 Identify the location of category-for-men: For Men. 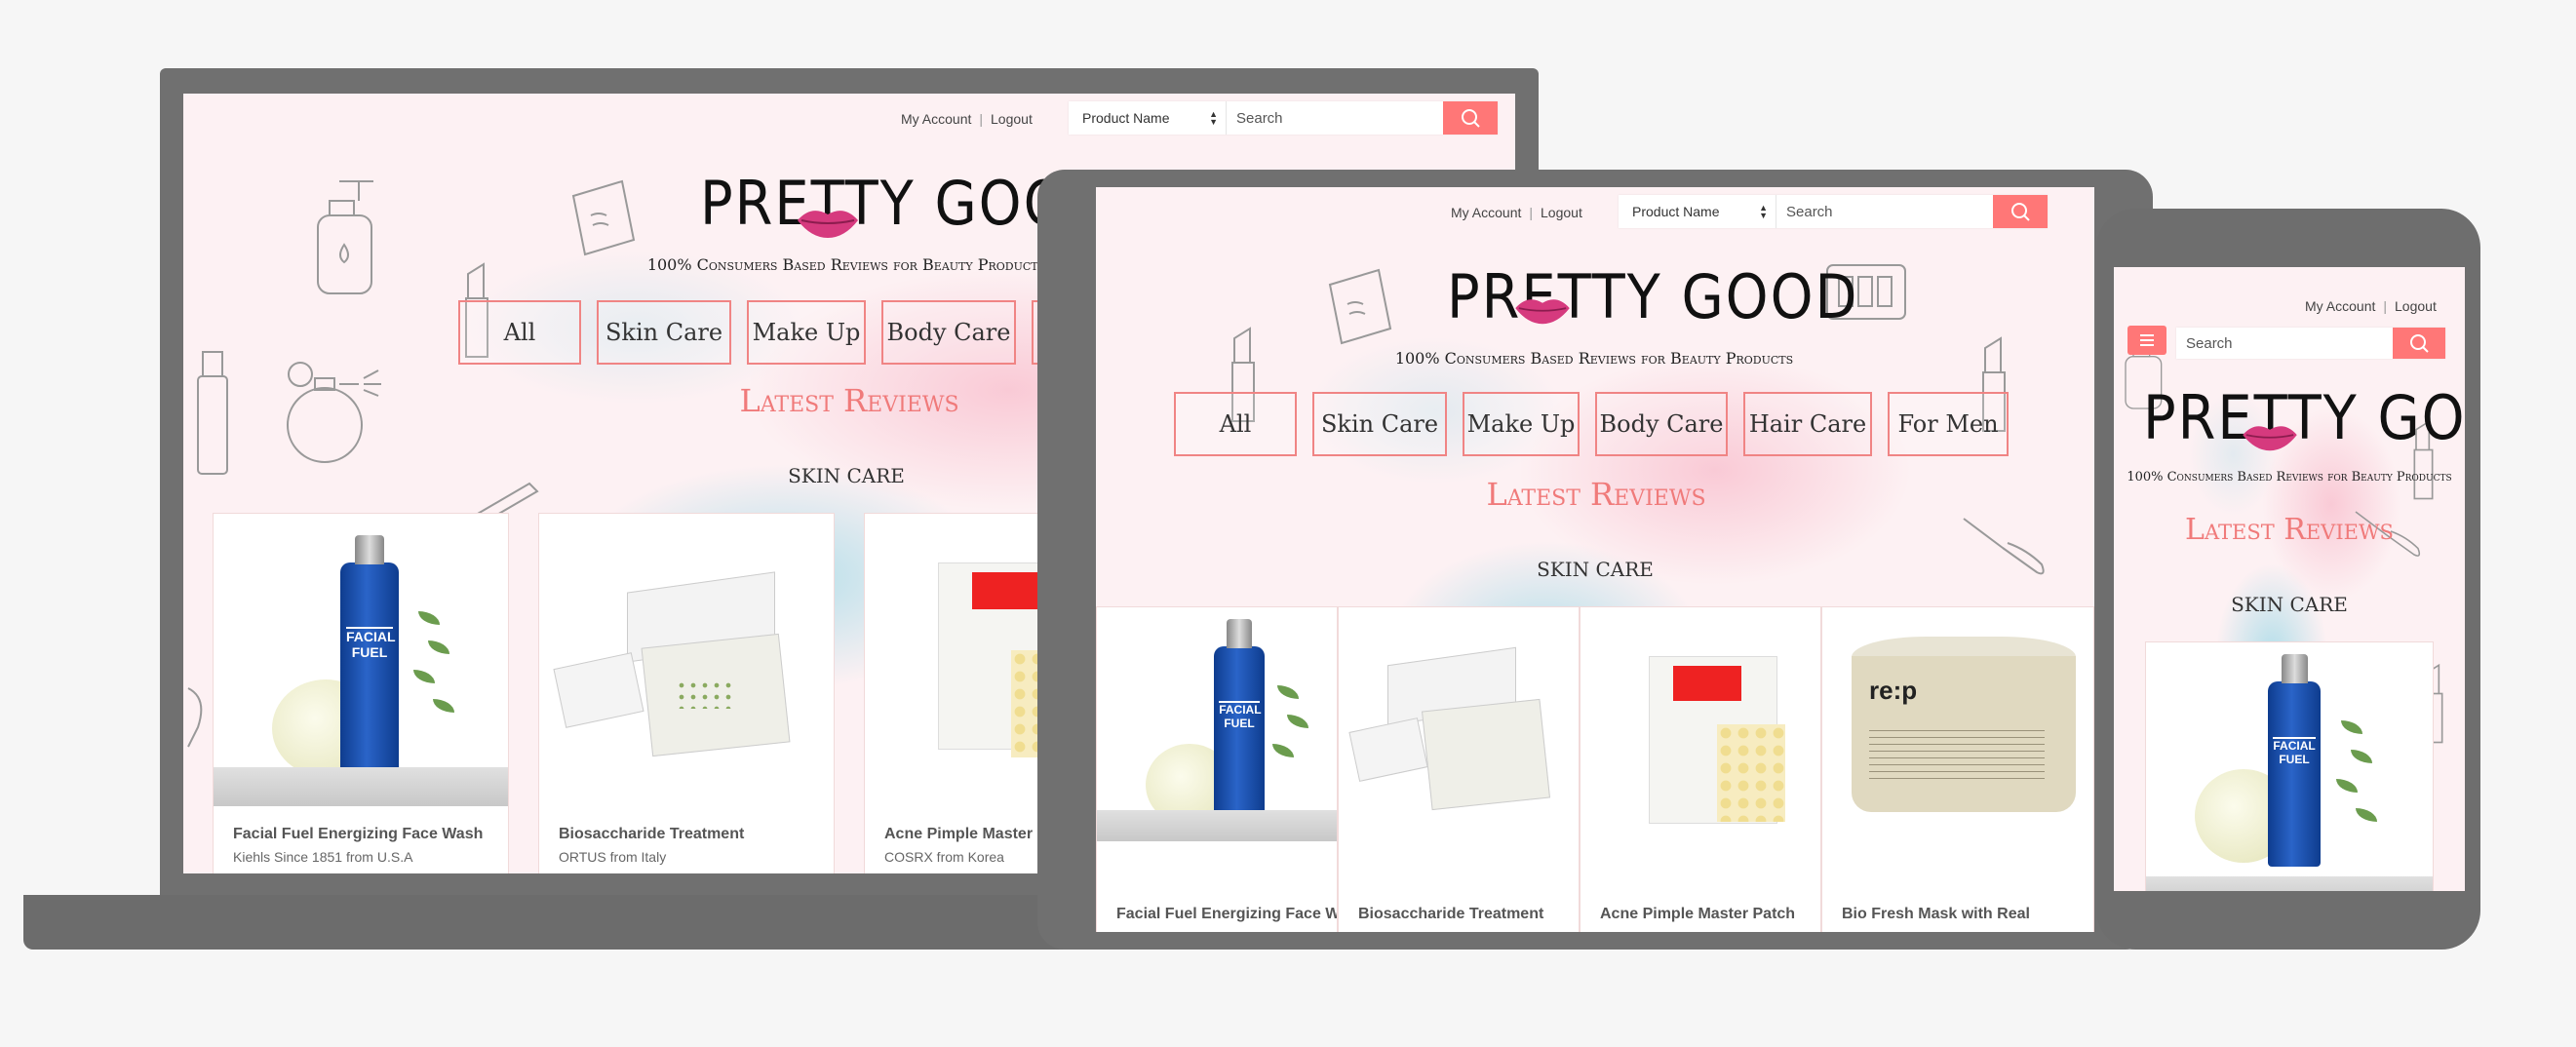
(1948, 424).